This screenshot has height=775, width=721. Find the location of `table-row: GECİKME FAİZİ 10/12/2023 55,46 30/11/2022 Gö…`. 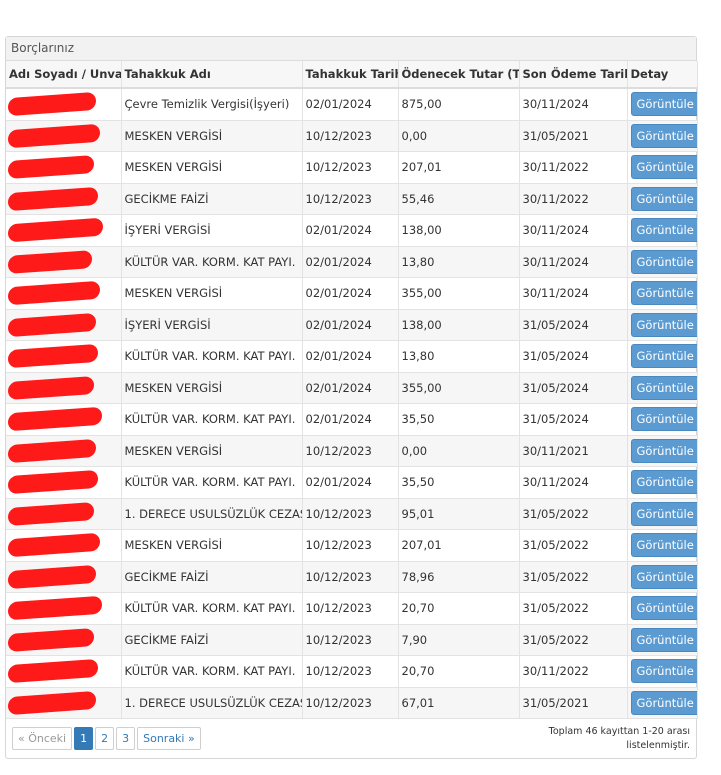

table-row: GECİKME FAİZİ 10/12/2023 55,46 30/11/2022 Gö… is located at coordinates (352, 199).